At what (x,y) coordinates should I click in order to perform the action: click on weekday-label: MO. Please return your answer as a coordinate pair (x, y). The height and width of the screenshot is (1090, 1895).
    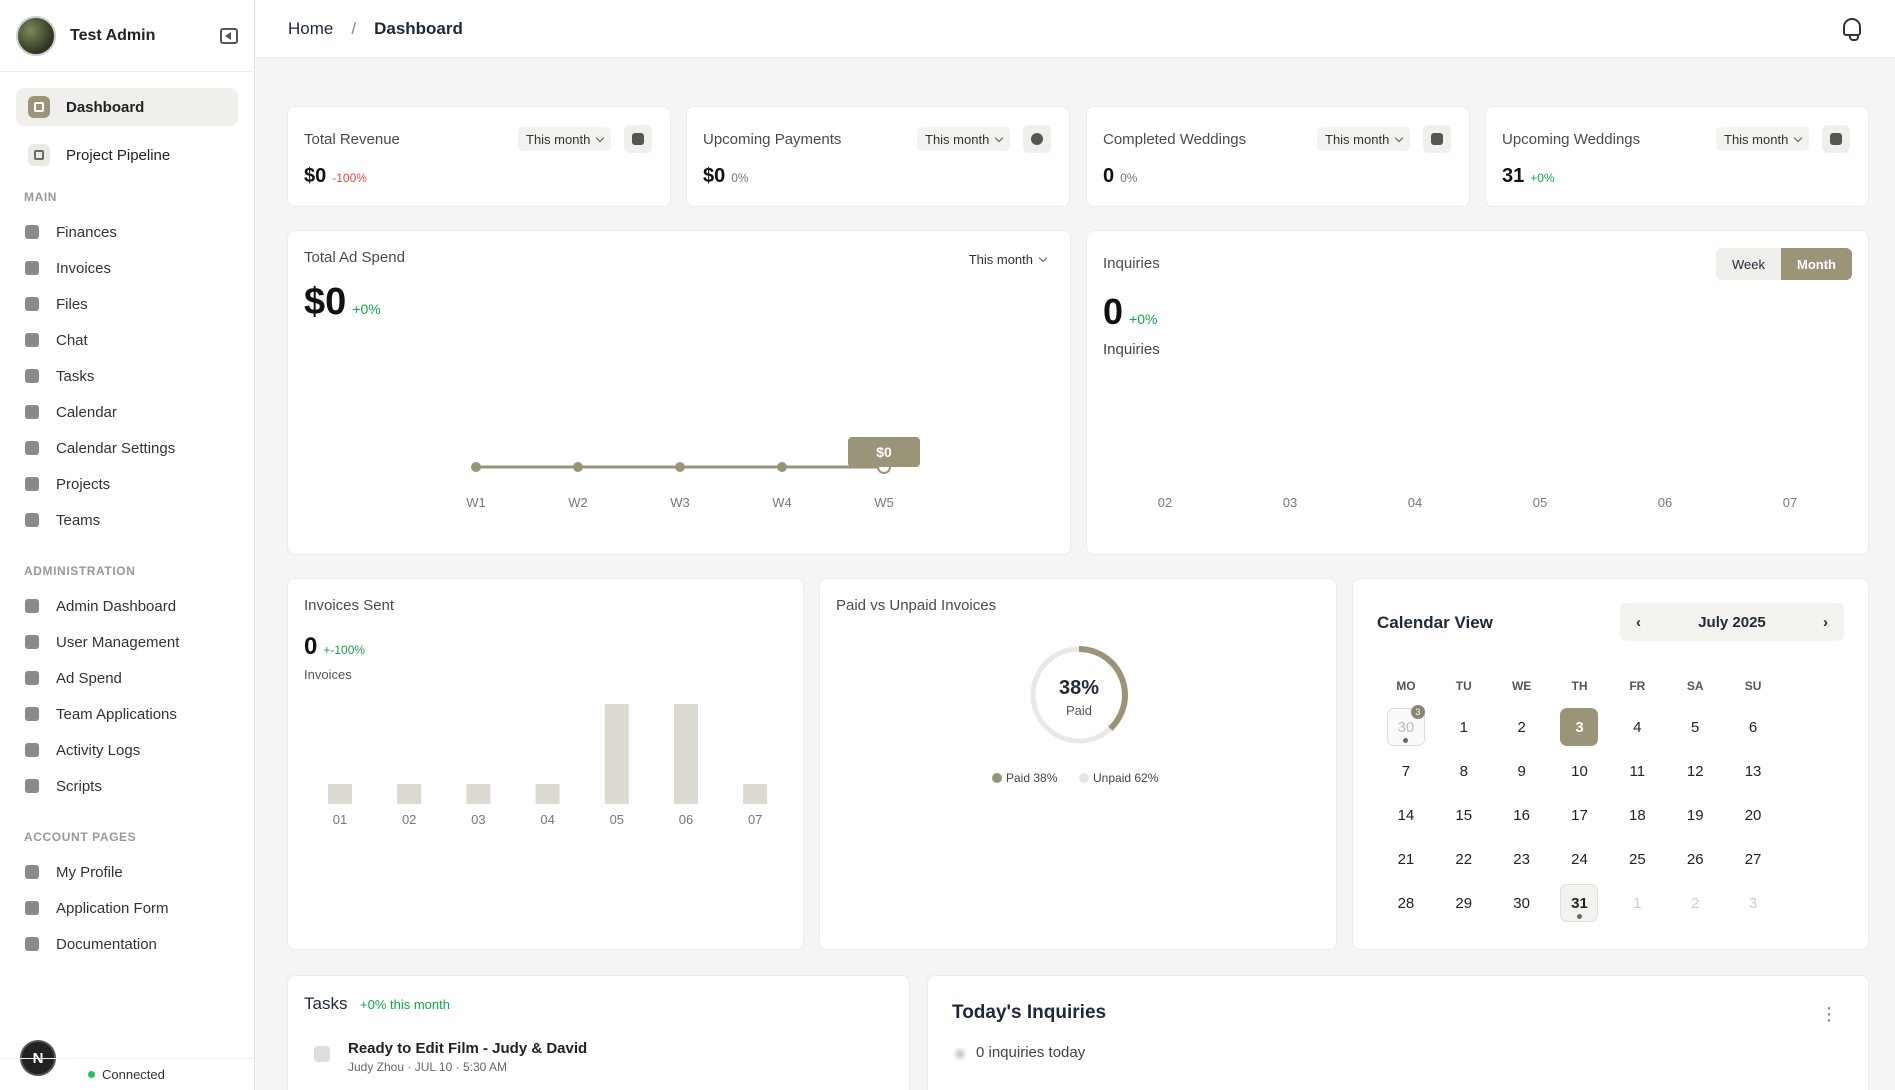
    Looking at the image, I should click on (1406, 686).